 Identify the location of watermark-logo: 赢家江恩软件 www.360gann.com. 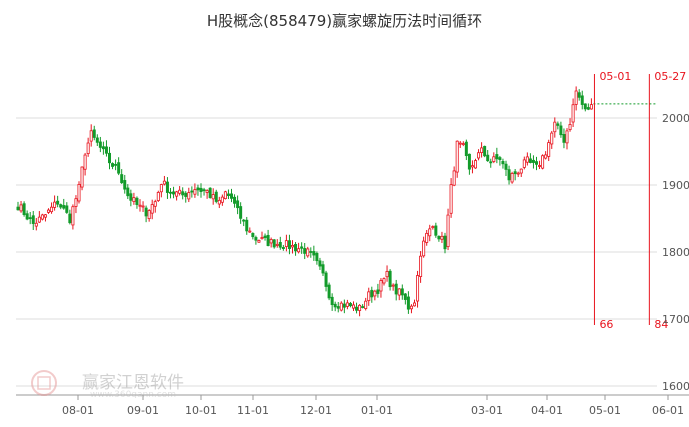
(107, 385).